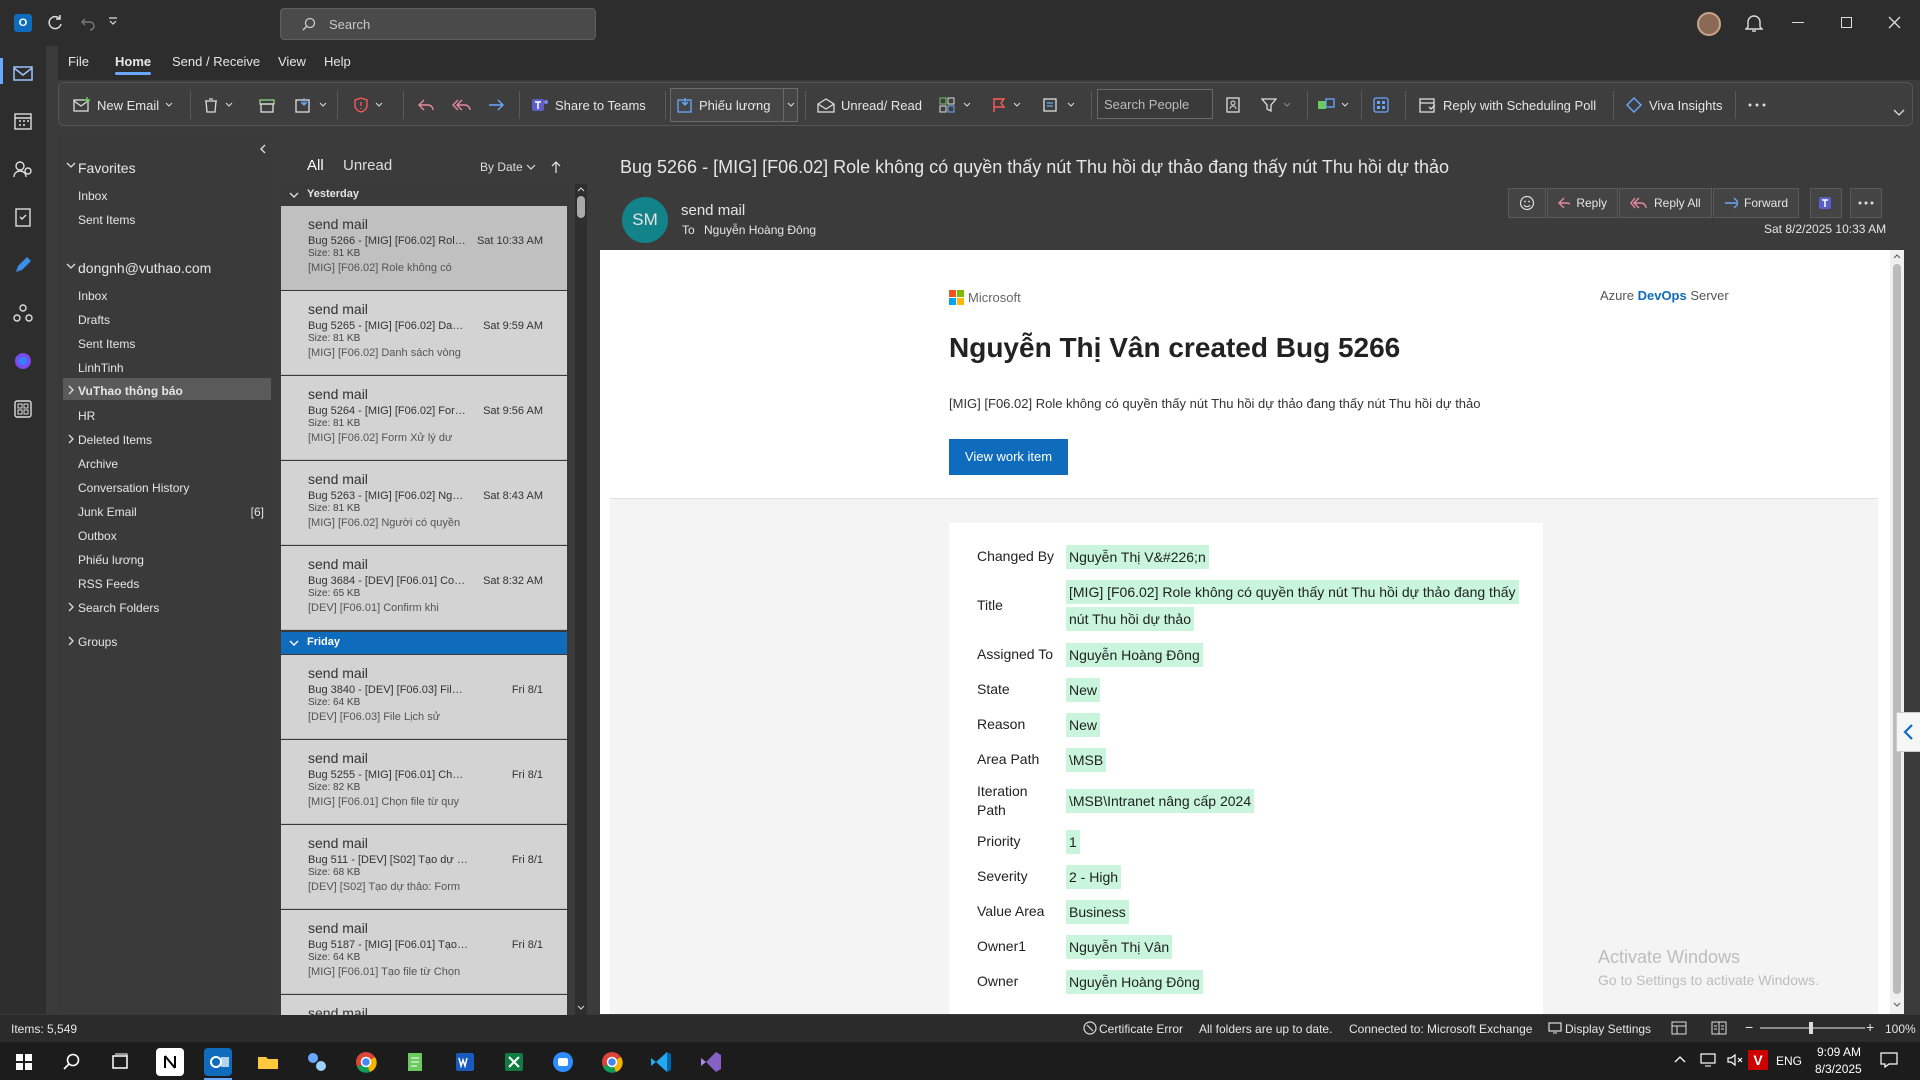  I want to click on close-icon, so click(1894, 22).